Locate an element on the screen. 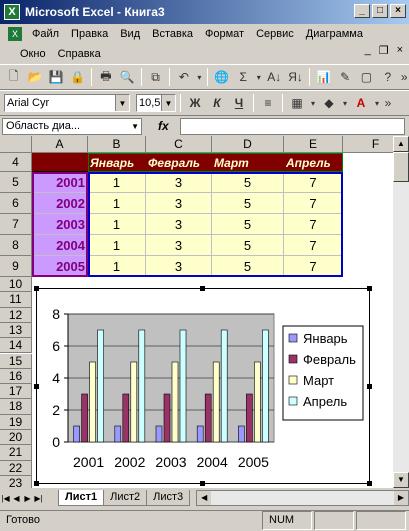 This screenshot has height=531, width=409. column-header: E is located at coordinates (313, 144).